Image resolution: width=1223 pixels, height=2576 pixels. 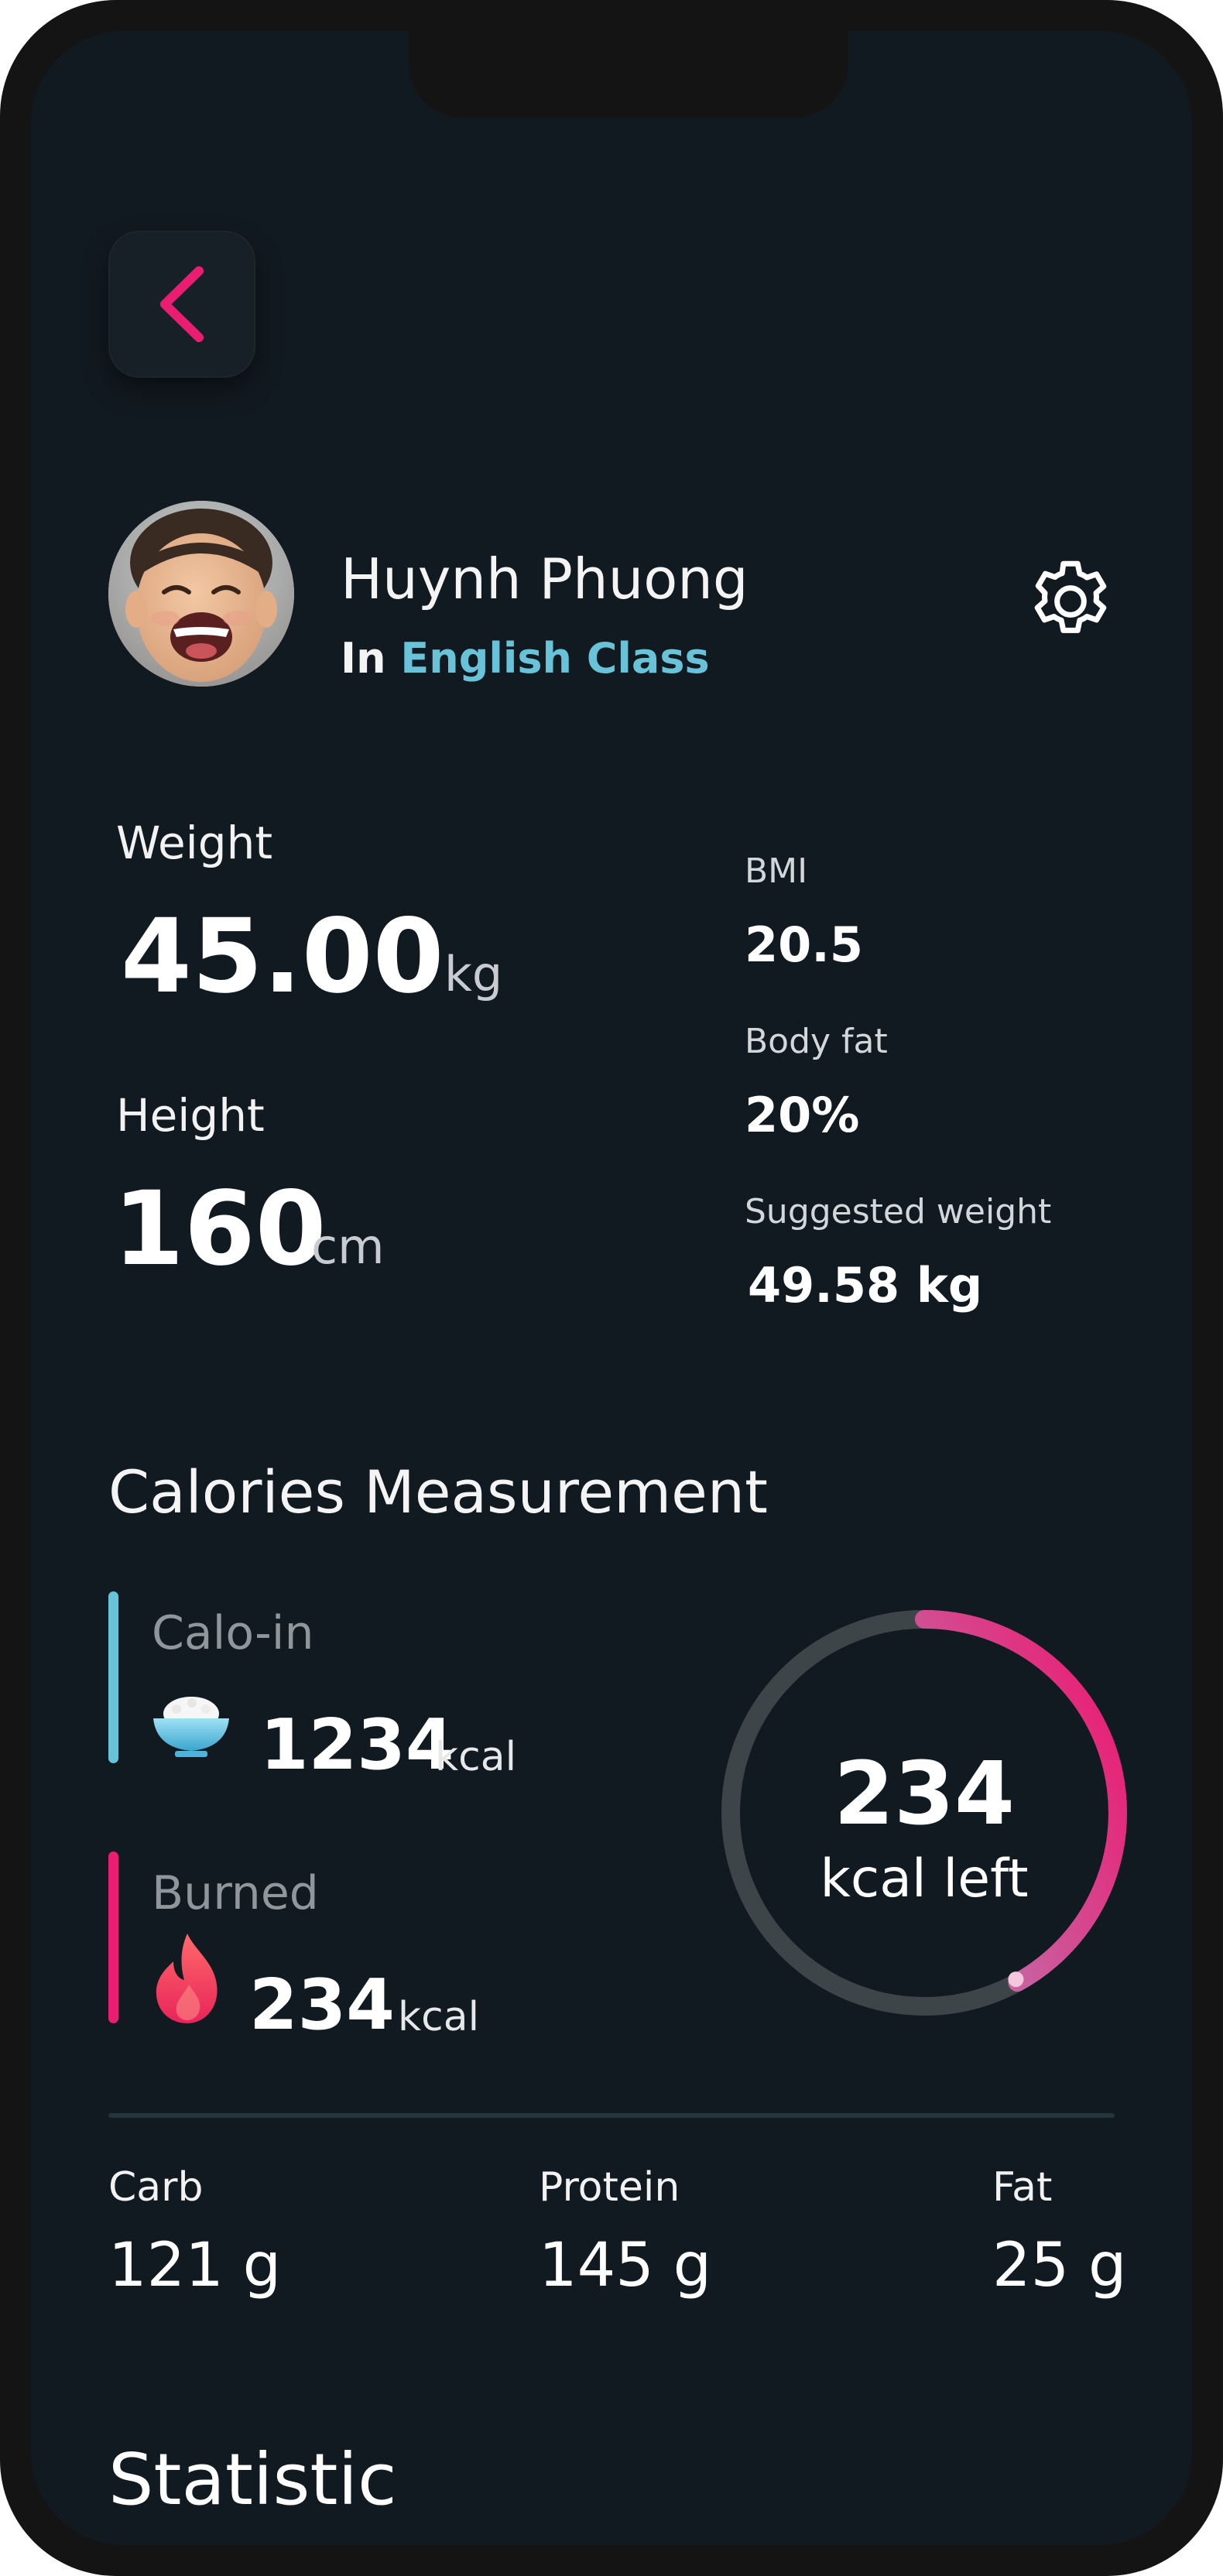 I want to click on class-link: English Class, so click(x=554, y=658).